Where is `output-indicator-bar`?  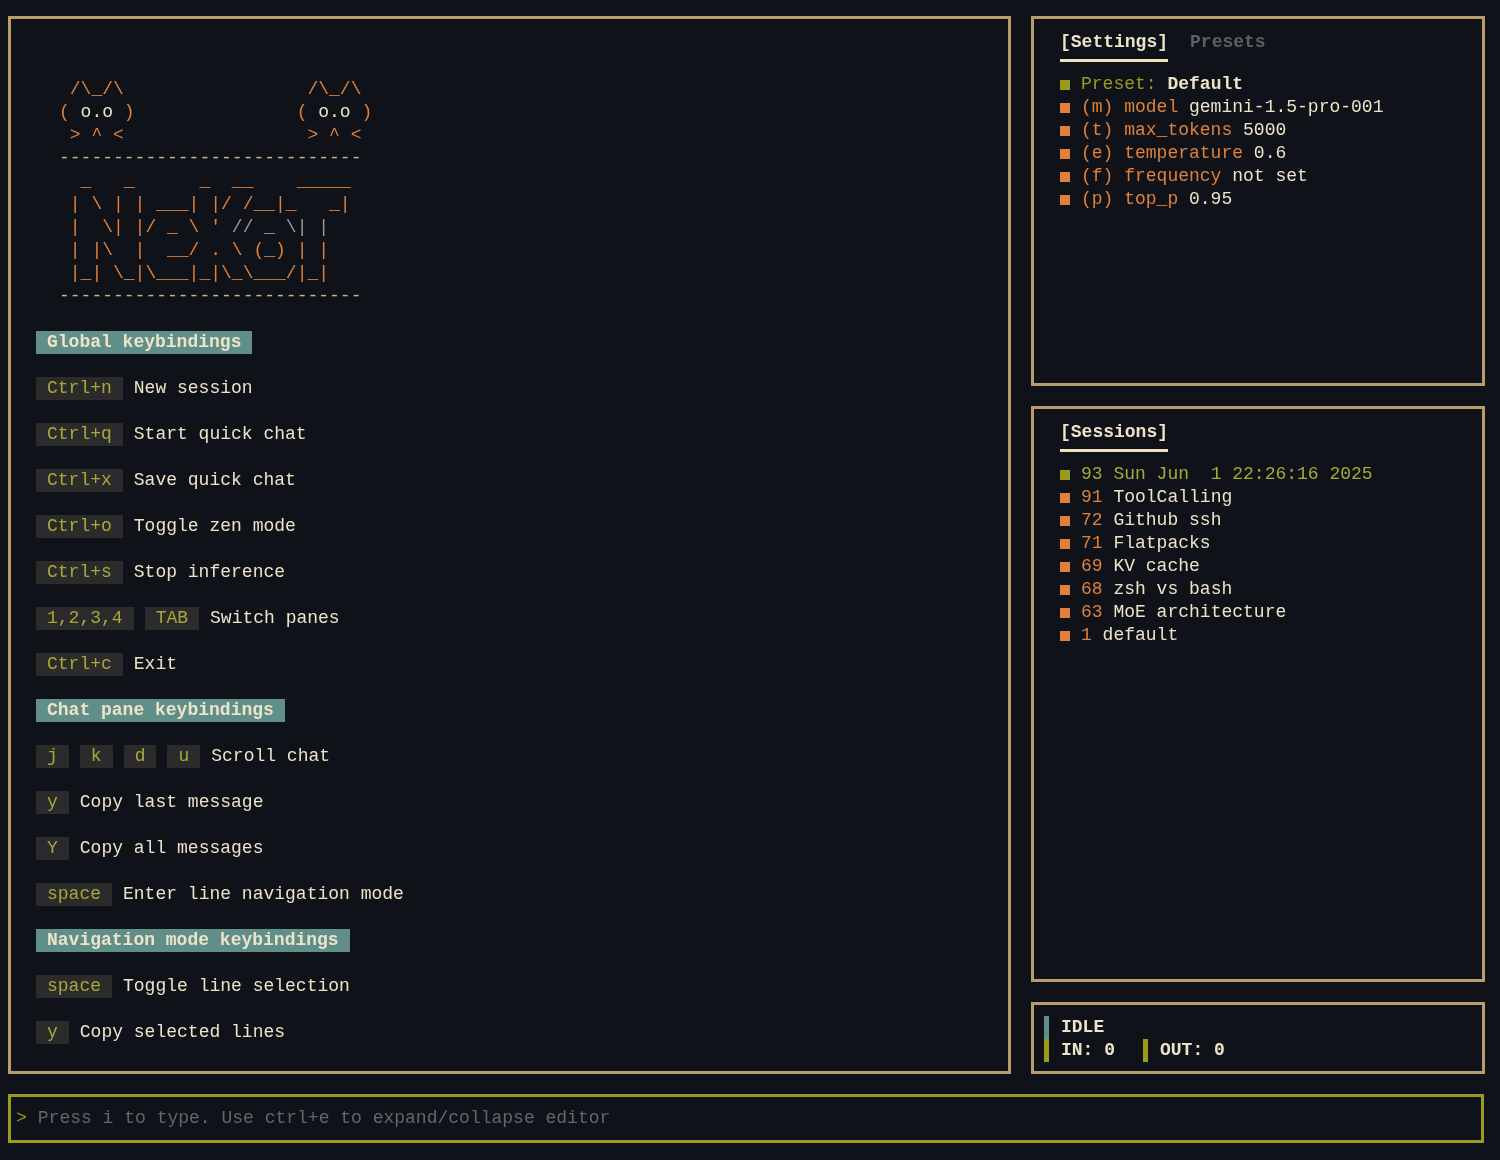 output-indicator-bar is located at coordinates (1145, 1050).